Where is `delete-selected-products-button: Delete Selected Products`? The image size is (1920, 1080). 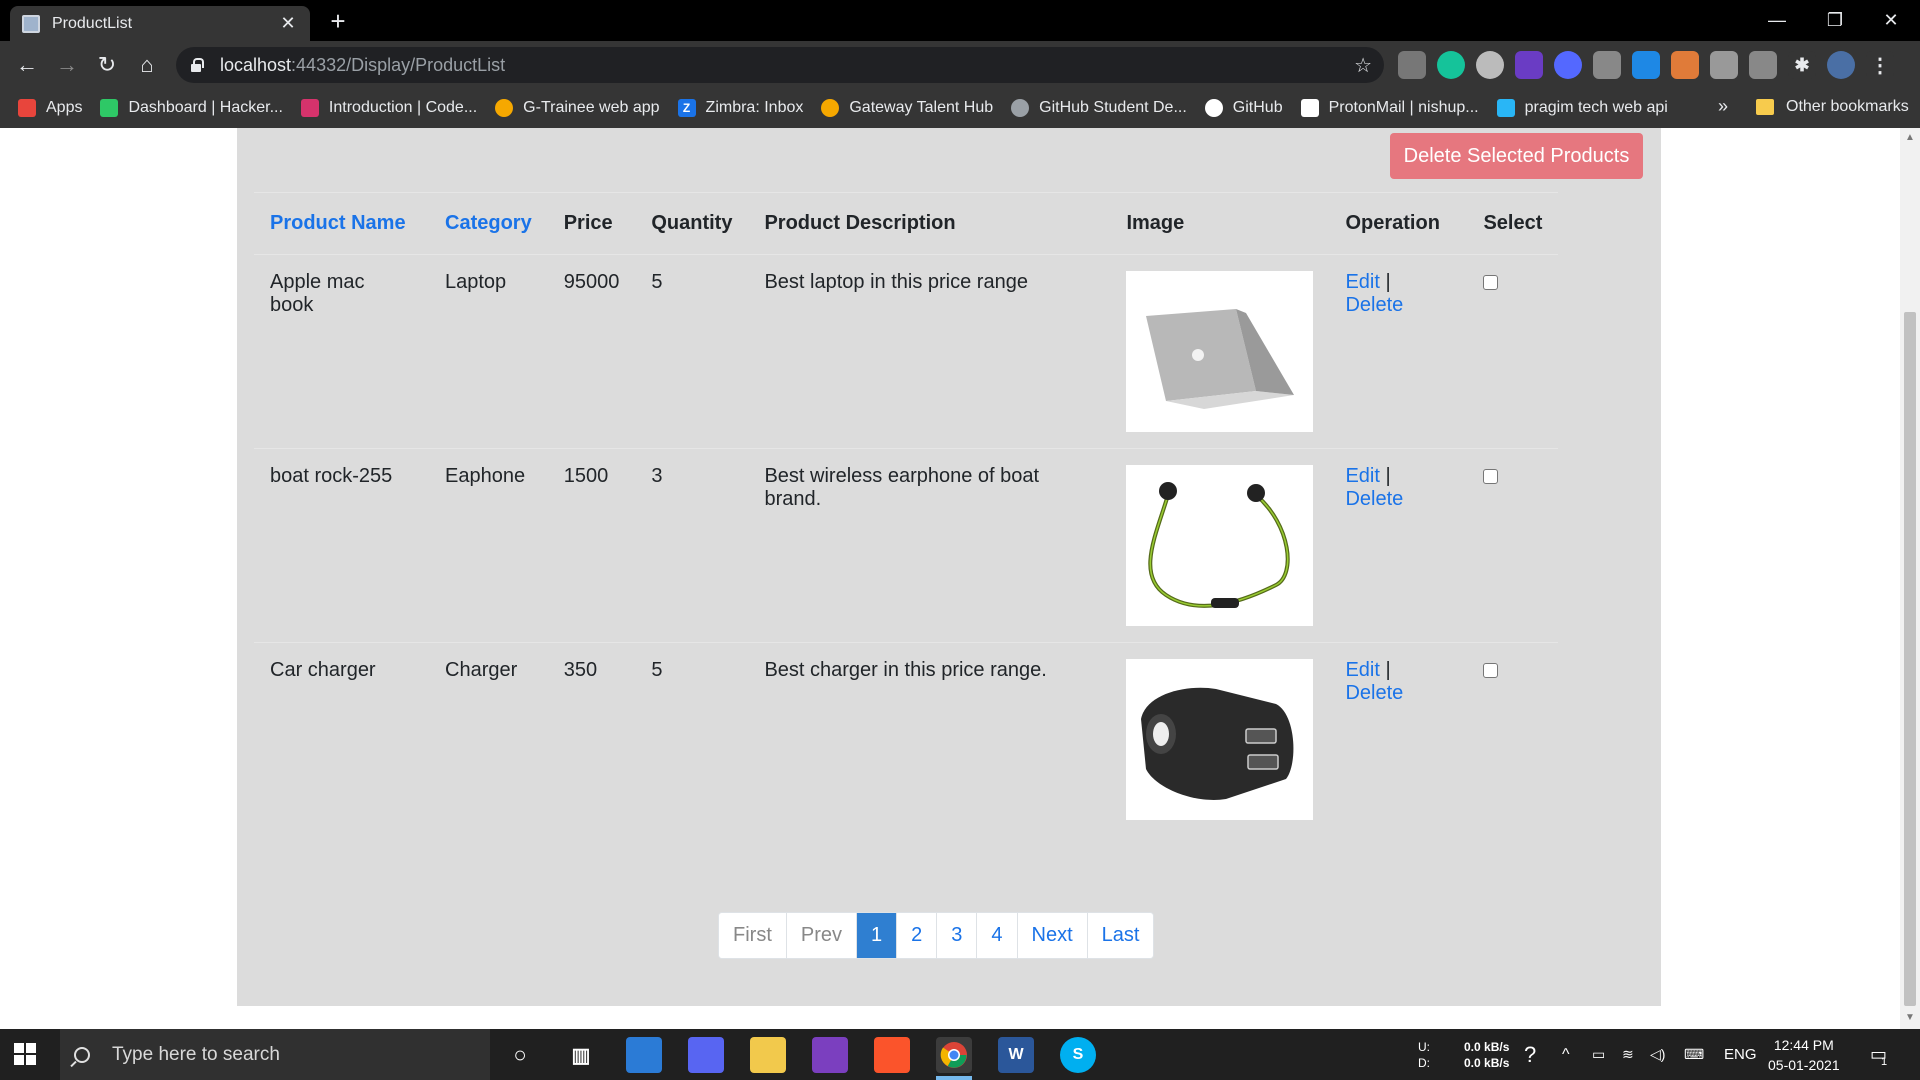 delete-selected-products-button: Delete Selected Products is located at coordinates (1516, 156).